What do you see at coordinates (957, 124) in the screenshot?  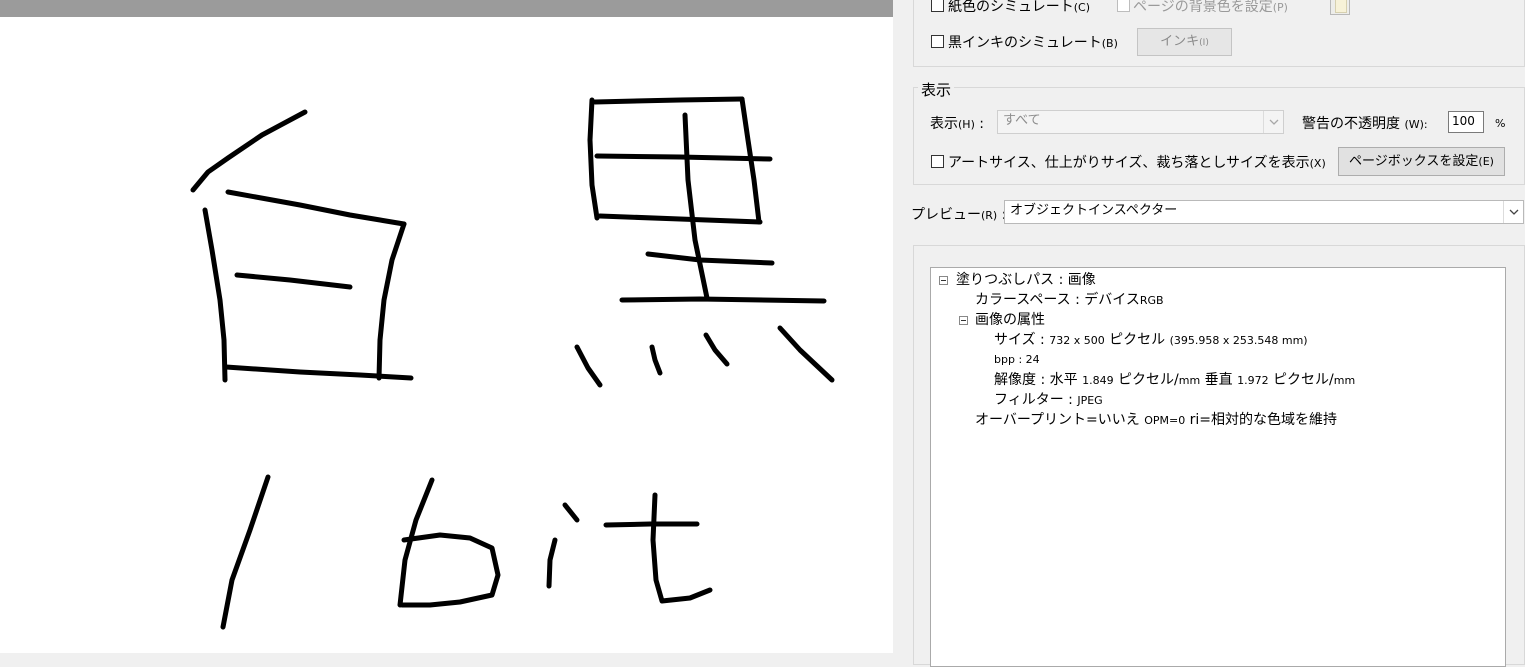 I see `show-label: 表示(H) :` at bounding box center [957, 124].